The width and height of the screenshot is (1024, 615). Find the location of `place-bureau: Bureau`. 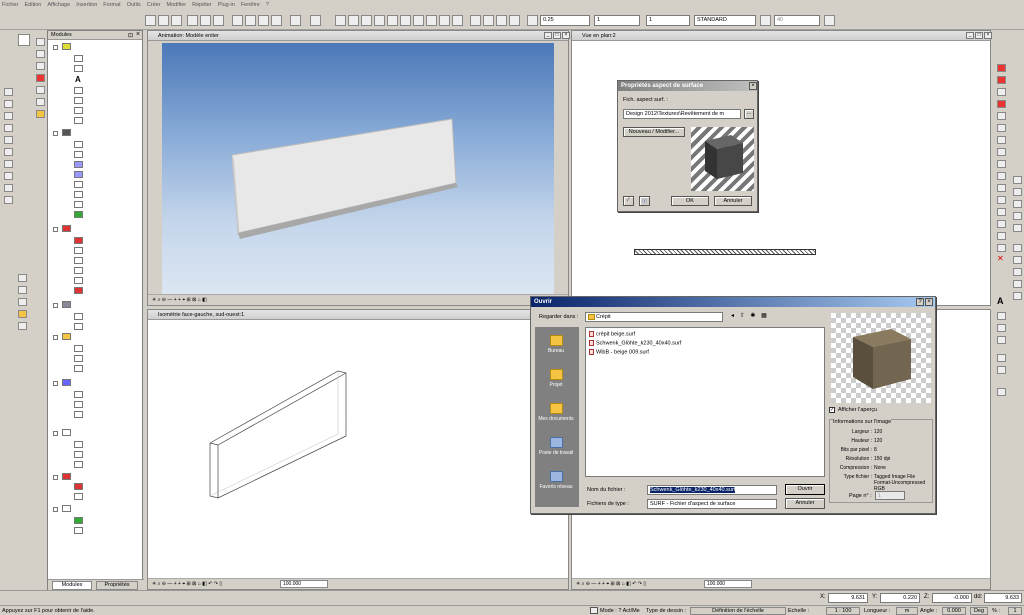

place-bureau: Bureau is located at coordinates (556, 344).